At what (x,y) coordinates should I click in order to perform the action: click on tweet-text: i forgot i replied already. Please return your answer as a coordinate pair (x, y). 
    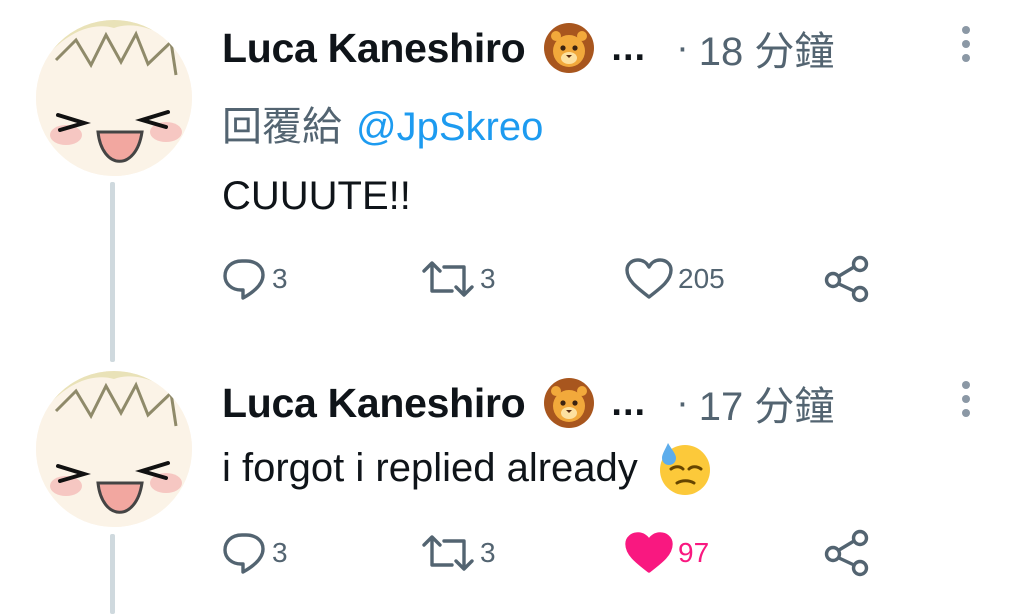
    Looking at the image, I should click on (468, 468).